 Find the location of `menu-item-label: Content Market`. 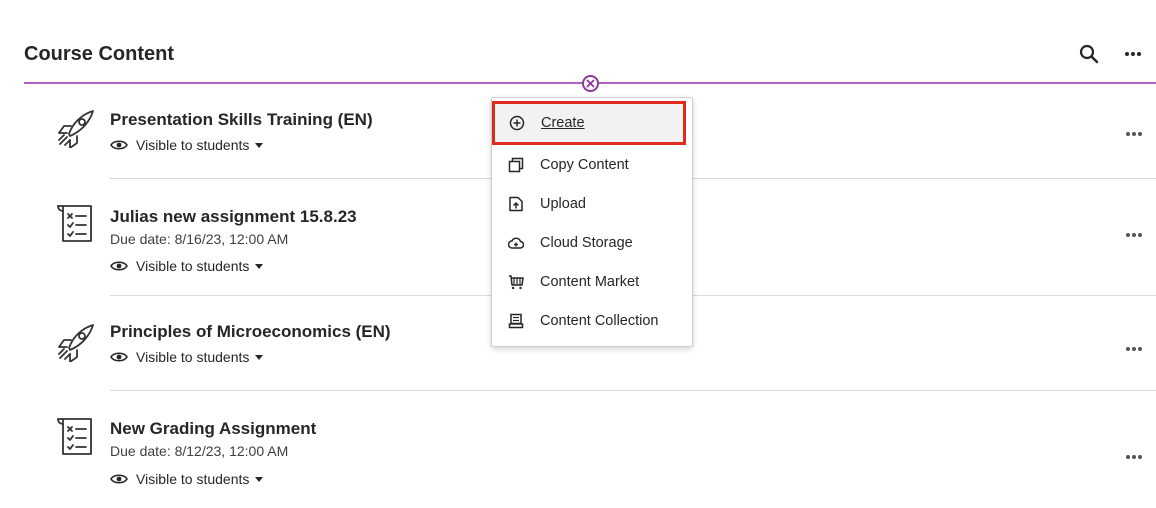

menu-item-label: Content Market is located at coordinates (590, 282).